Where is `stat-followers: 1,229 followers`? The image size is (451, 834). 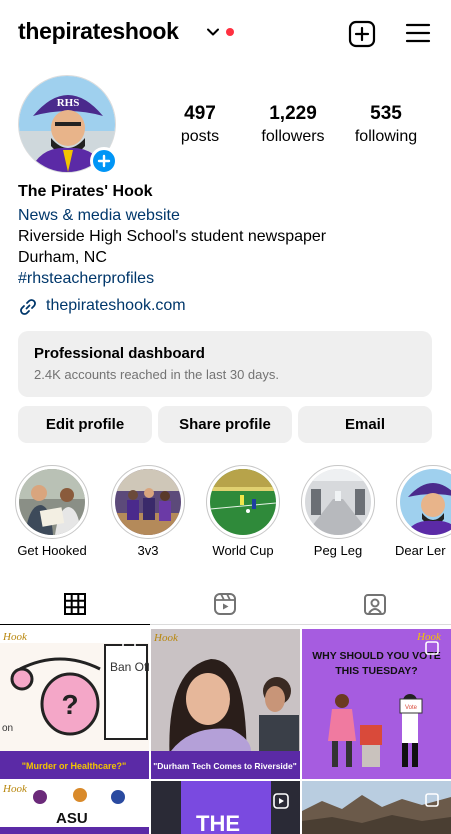
stat-followers: 1,229 followers is located at coordinates (293, 124).